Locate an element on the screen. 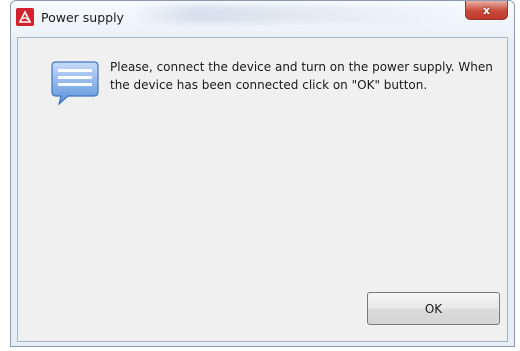  close-button: x is located at coordinates (486, 10).